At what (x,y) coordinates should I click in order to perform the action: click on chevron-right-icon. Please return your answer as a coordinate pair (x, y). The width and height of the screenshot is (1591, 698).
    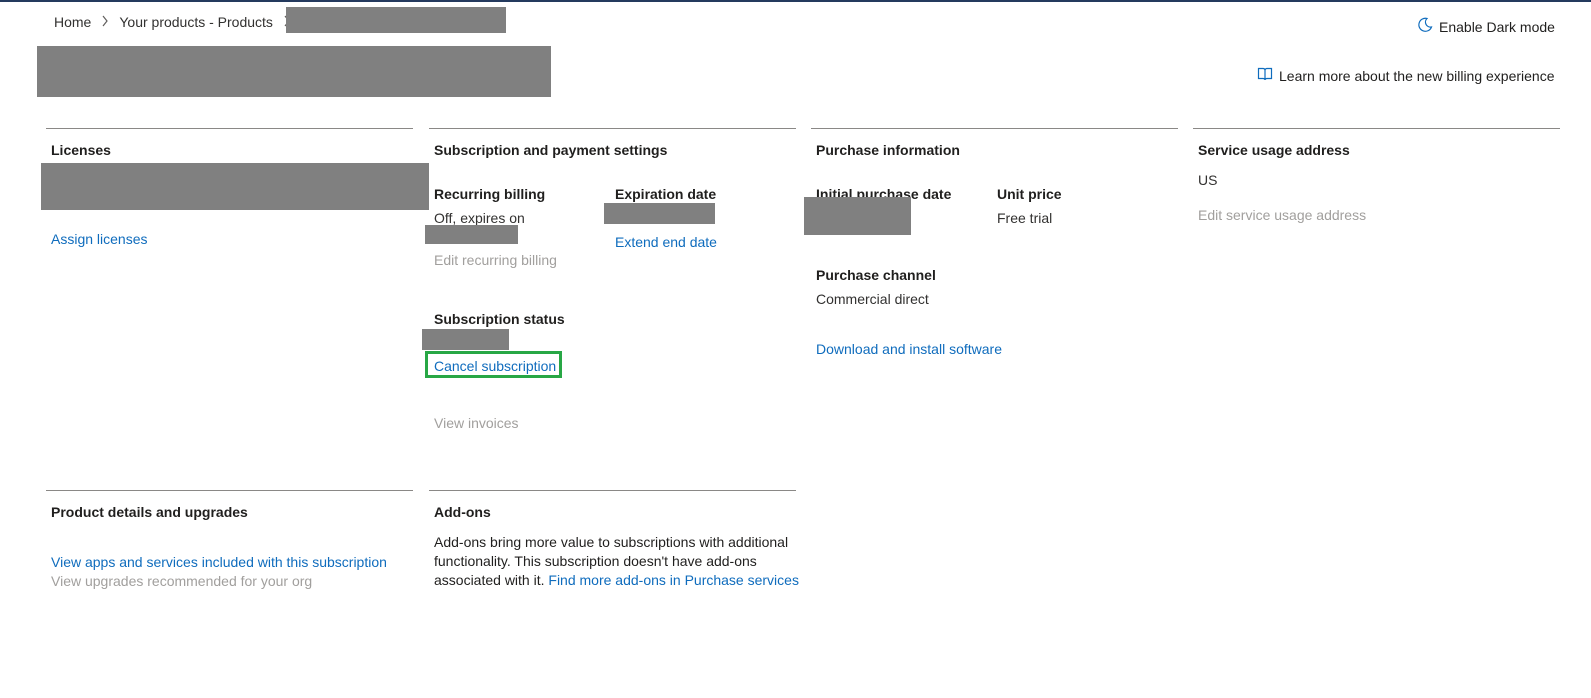
    Looking at the image, I should click on (105, 22).